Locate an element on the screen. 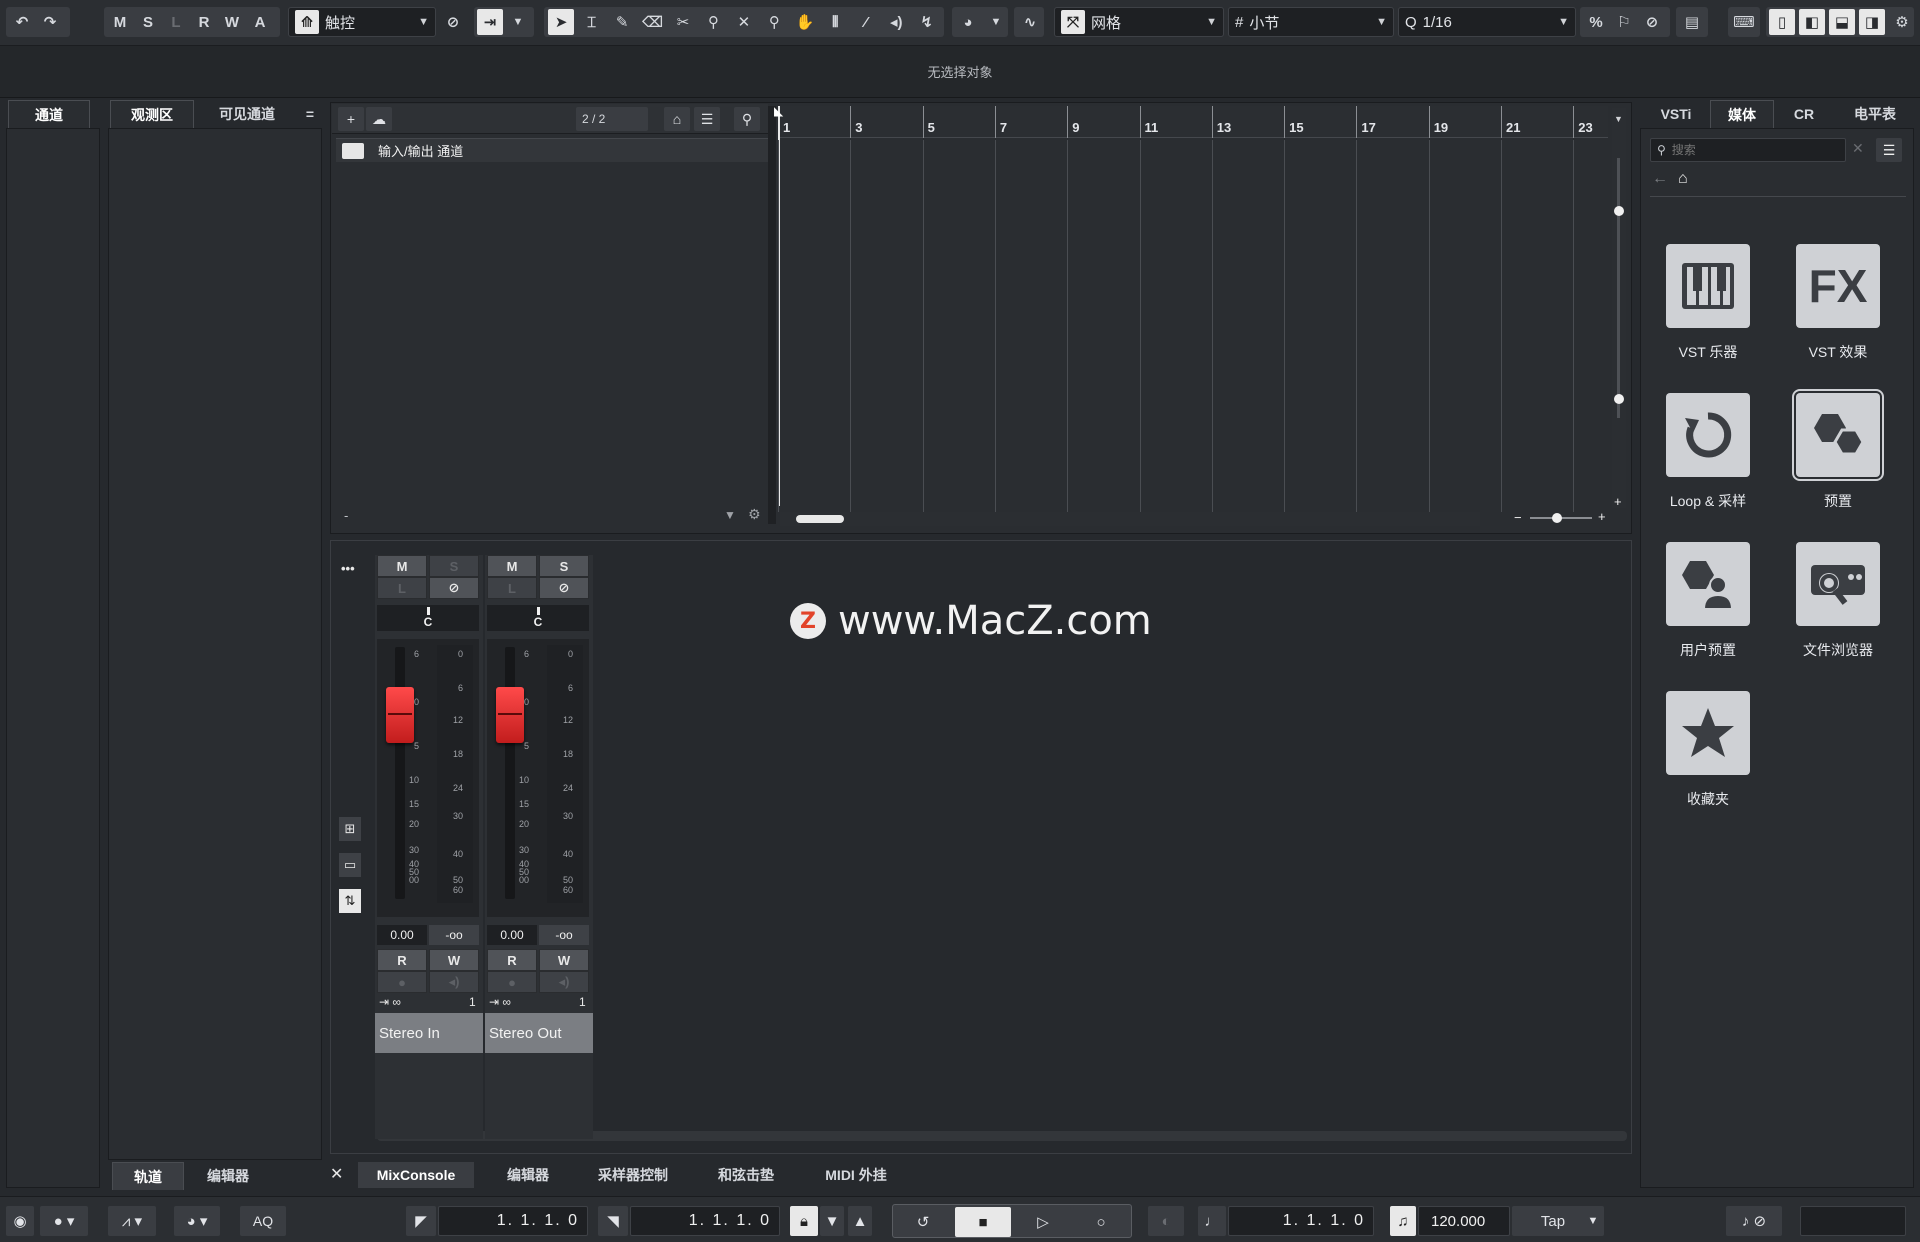 Image resolution: width=1920 pixels, height=1242 pixels. media-search-field: ⚲ is located at coordinates (1748, 150).